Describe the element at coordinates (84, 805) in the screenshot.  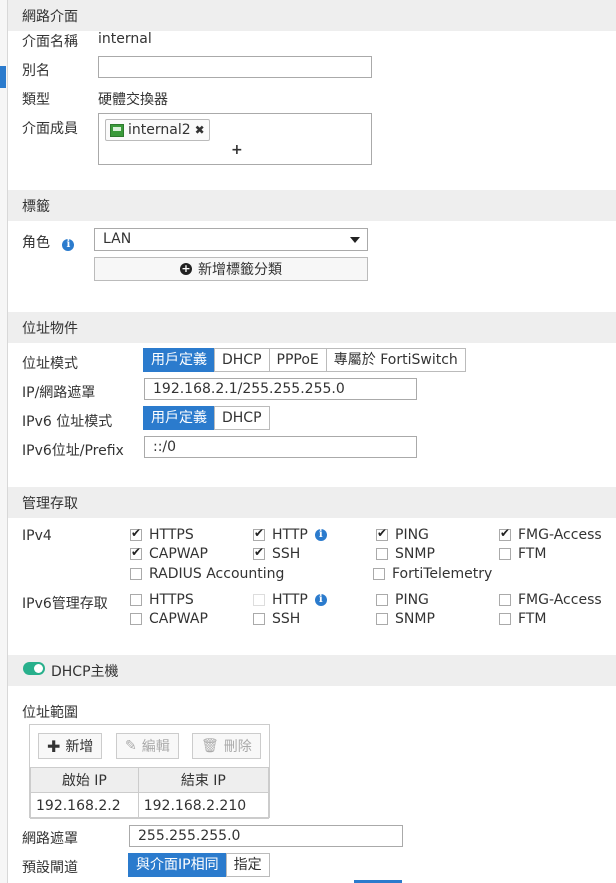
I see `start-ip-cell: 192.168.2.2` at that location.